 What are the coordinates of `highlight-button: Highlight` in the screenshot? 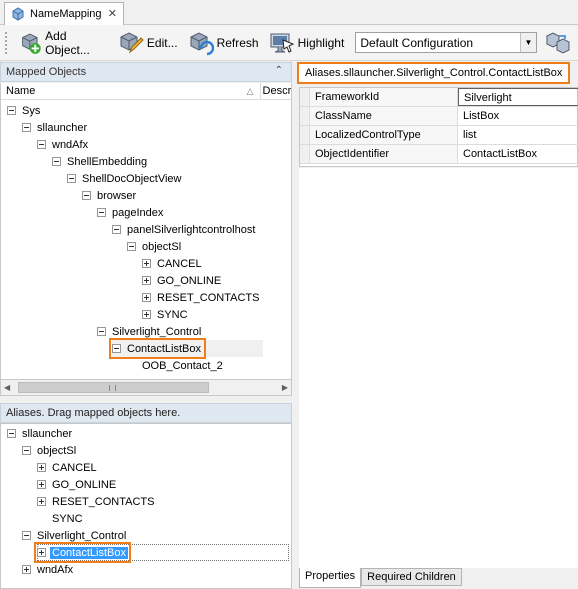 It's located at (307, 43).